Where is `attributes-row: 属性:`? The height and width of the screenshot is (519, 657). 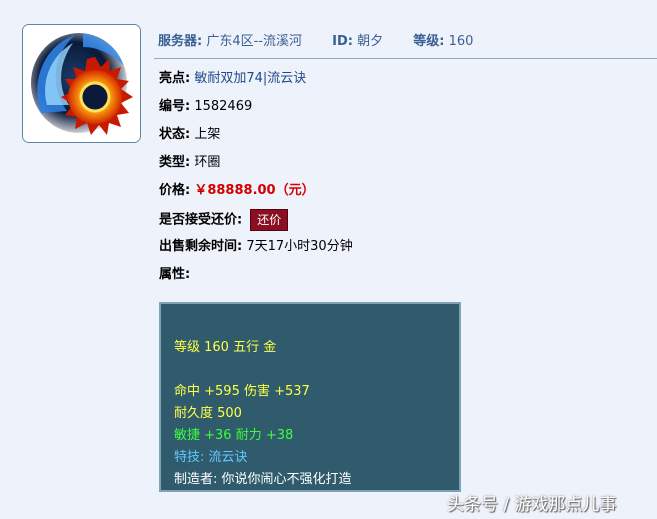
attributes-row: 属性: is located at coordinates (174, 275).